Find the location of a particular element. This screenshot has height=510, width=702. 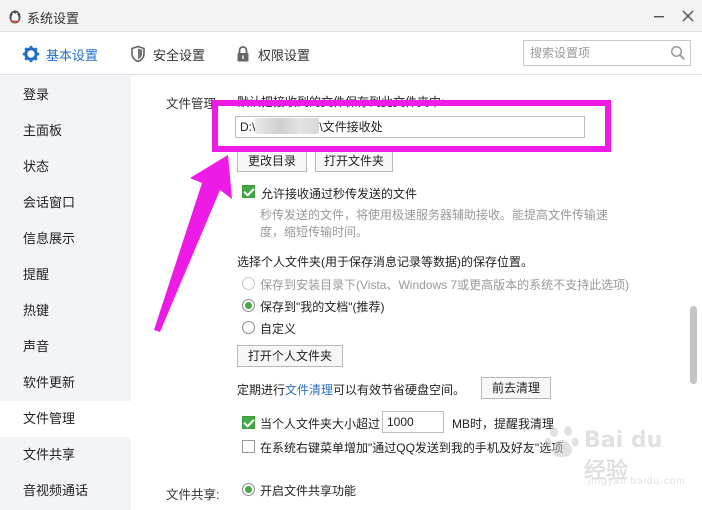

sidebar-item-main-panel: 主面板 is located at coordinates (65, 131).